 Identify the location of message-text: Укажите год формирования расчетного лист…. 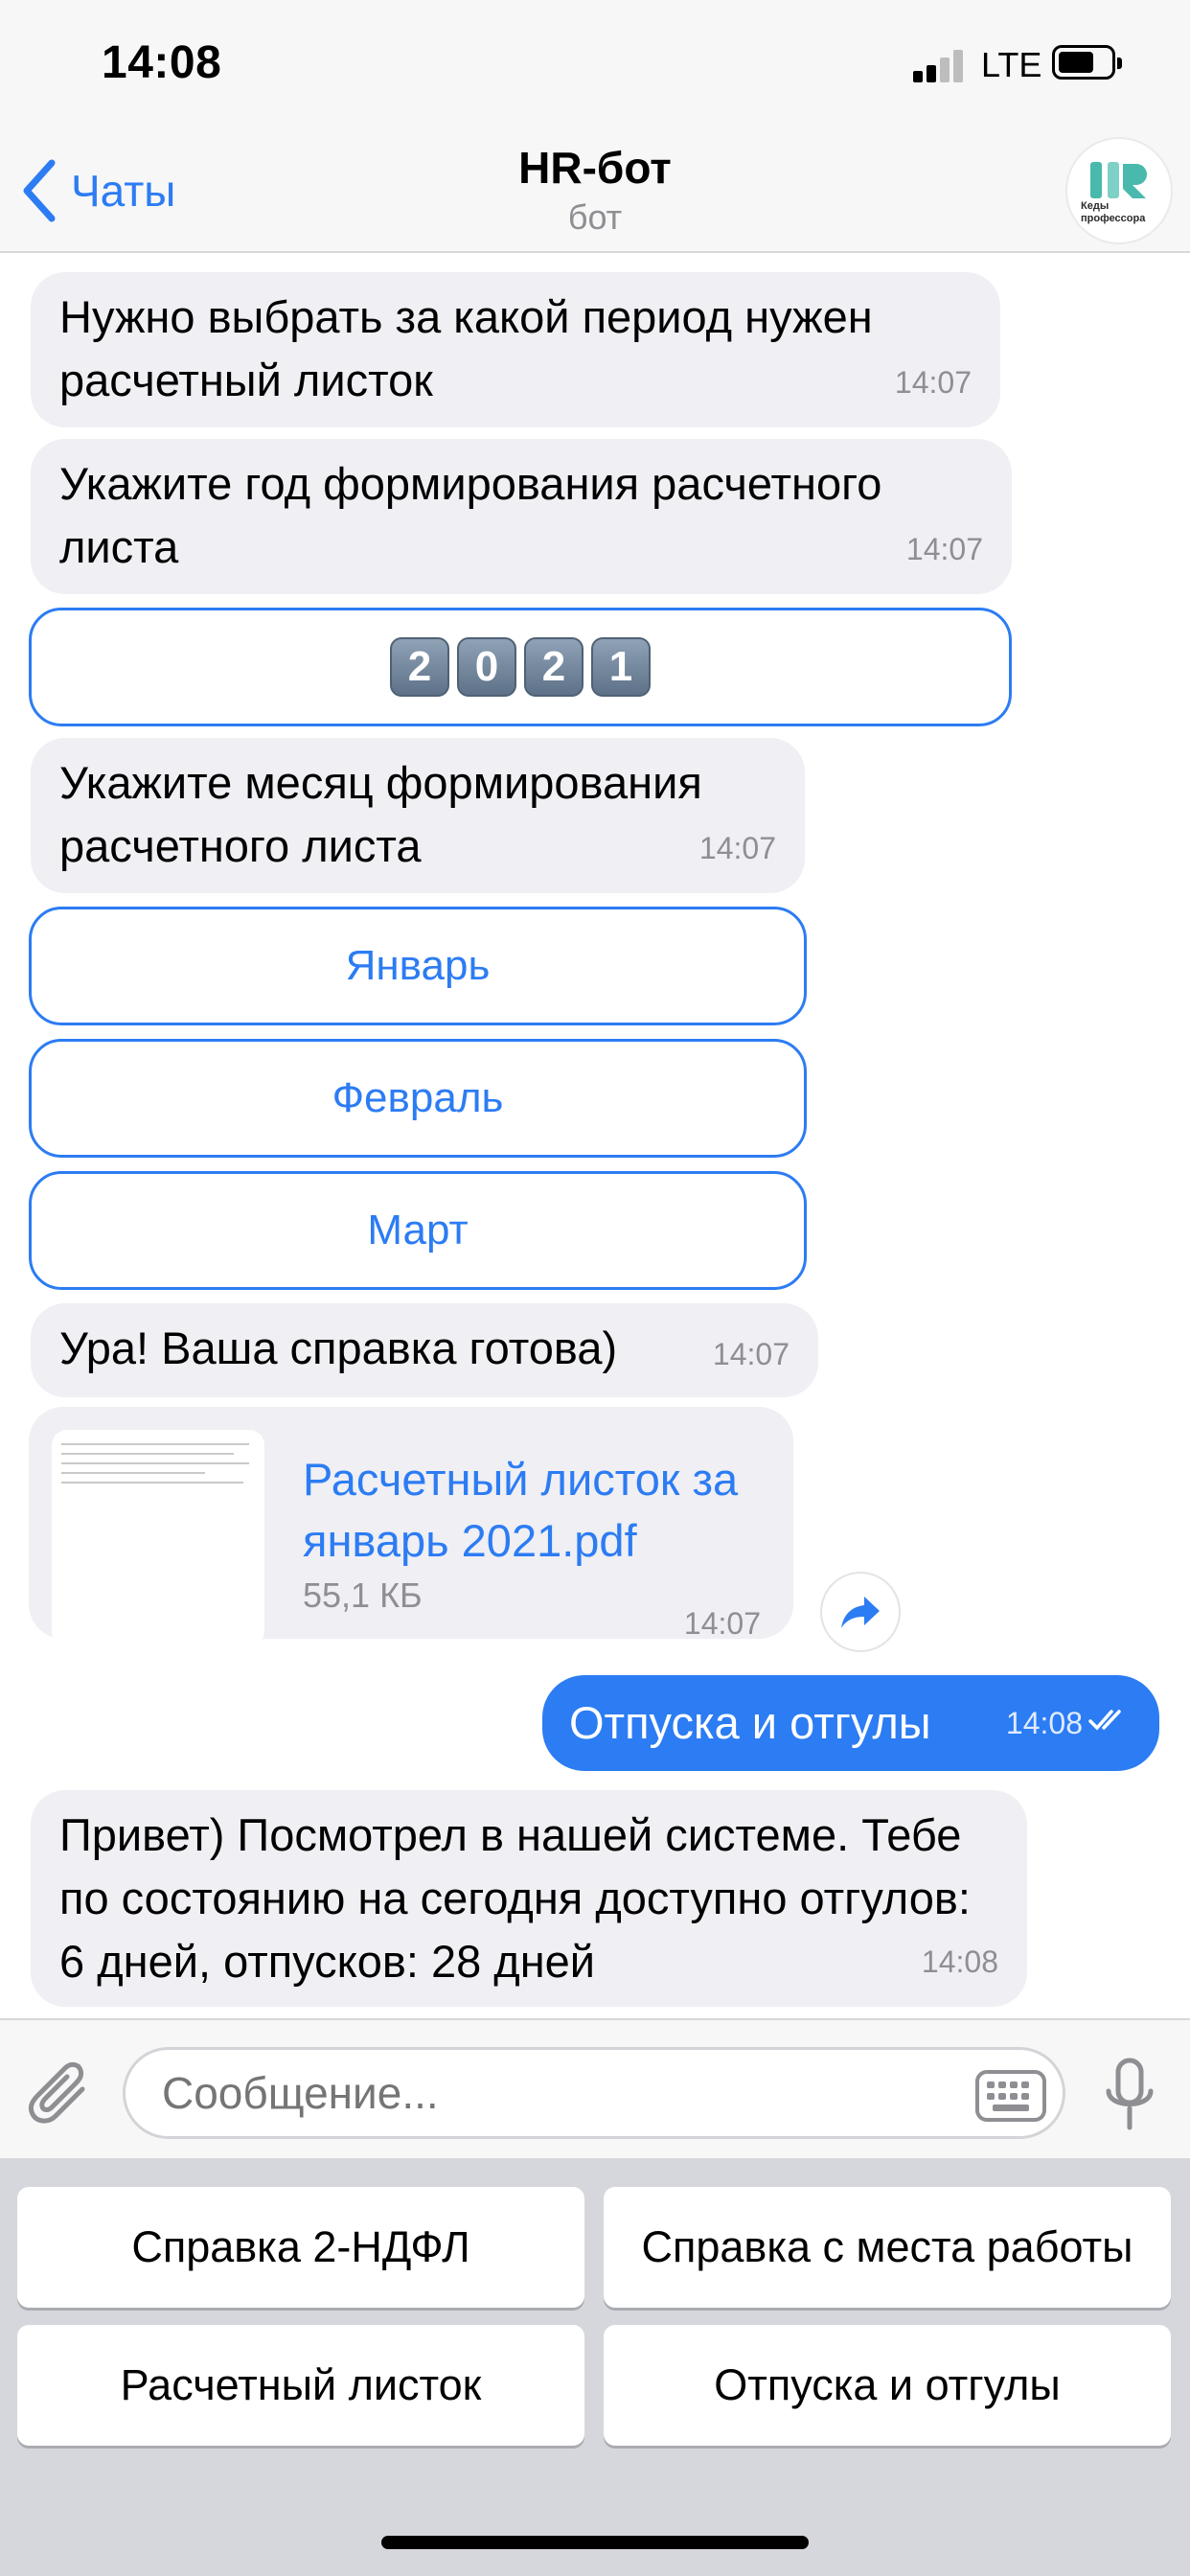
(471, 515).